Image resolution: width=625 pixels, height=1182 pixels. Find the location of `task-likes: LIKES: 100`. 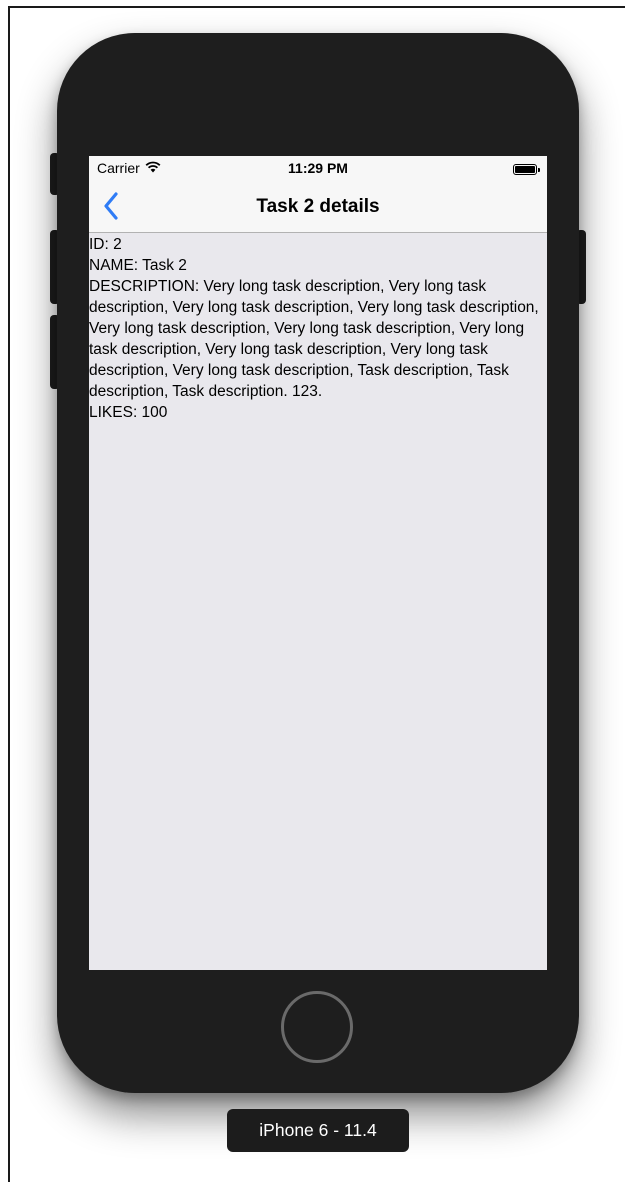

task-likes: LIKES: 100 is located at coordinates (128, 412).